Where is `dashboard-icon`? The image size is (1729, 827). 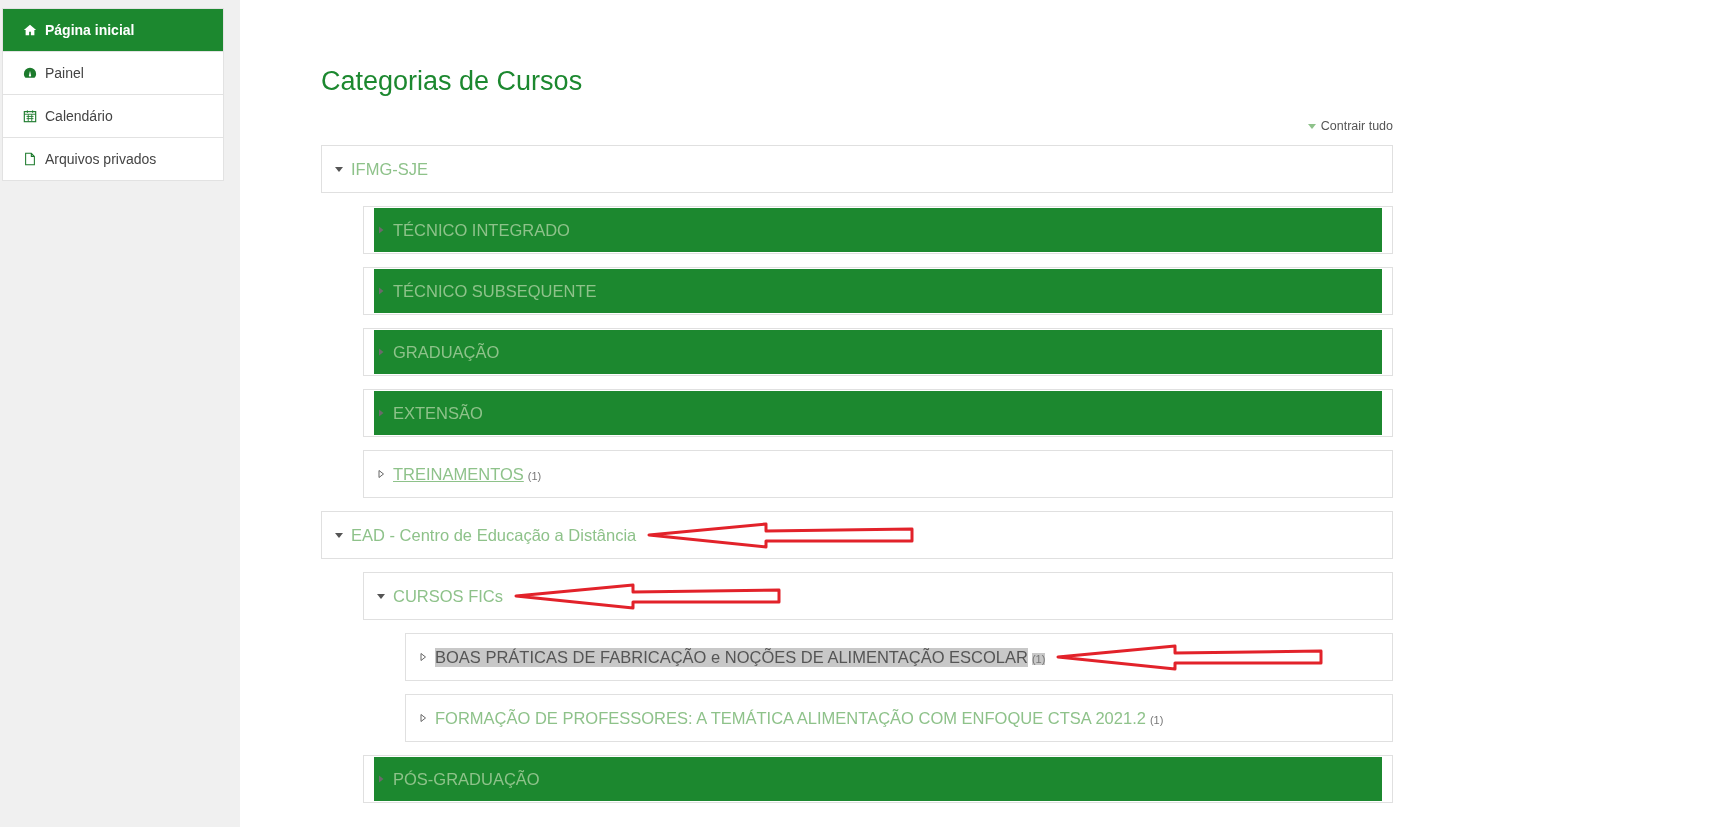 dashboard-icon is located at coordinates (30, 73).